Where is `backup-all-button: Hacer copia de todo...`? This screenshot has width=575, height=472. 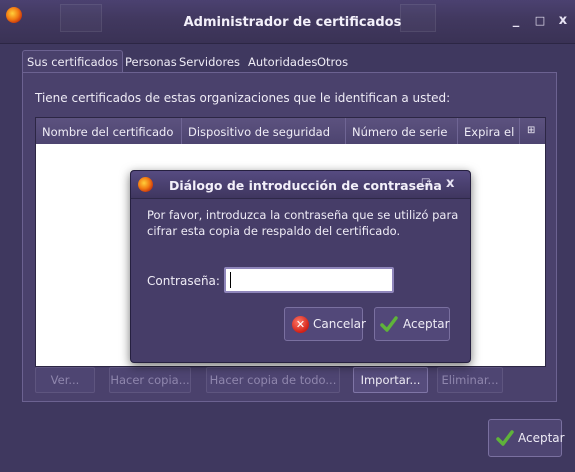 backup-all-button: Hacer copia de todo... is located at coordinates (273, 380).